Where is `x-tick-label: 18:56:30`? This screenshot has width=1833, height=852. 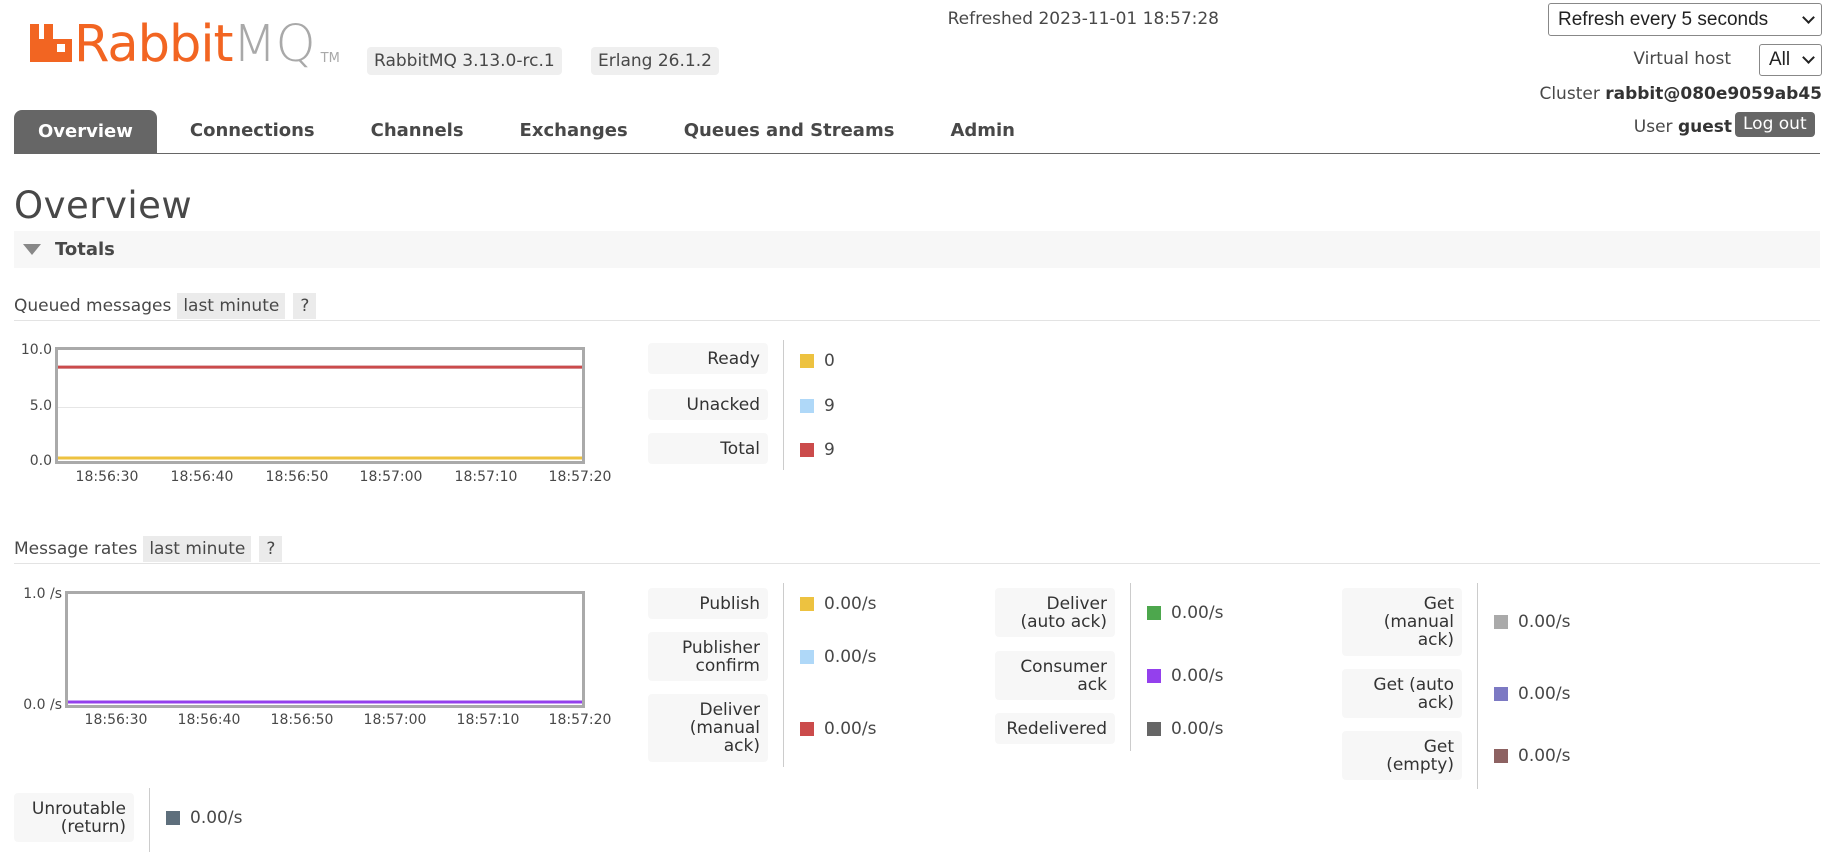 x-tick-label: 18:56:30 is located at coordinates (116, 720).